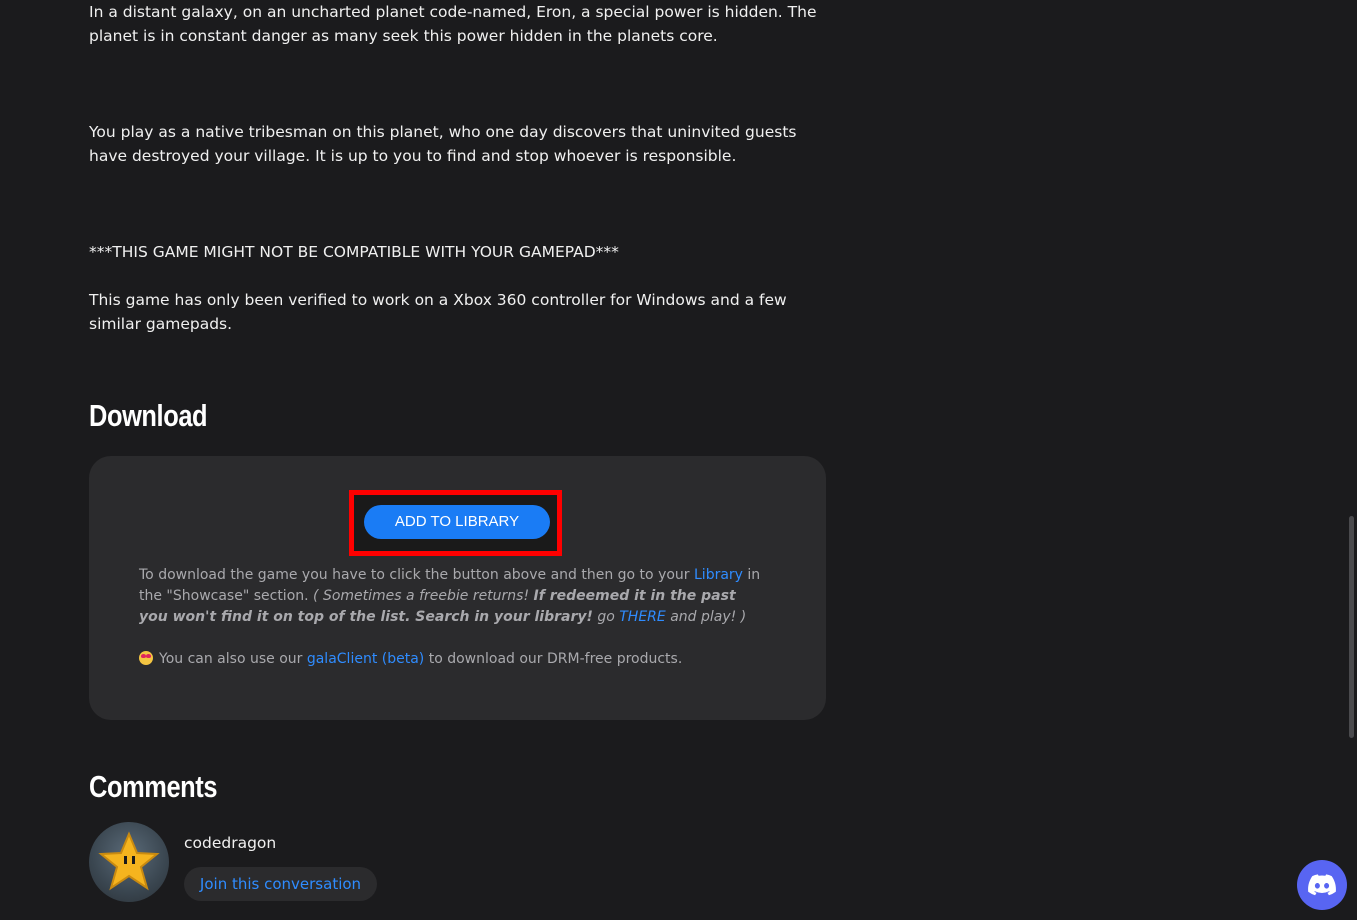 This screenshot has width=1357, height=920. Describe the element at coordinates (148, 415) in the screenshot. I see `download-heading: Download` at that location.